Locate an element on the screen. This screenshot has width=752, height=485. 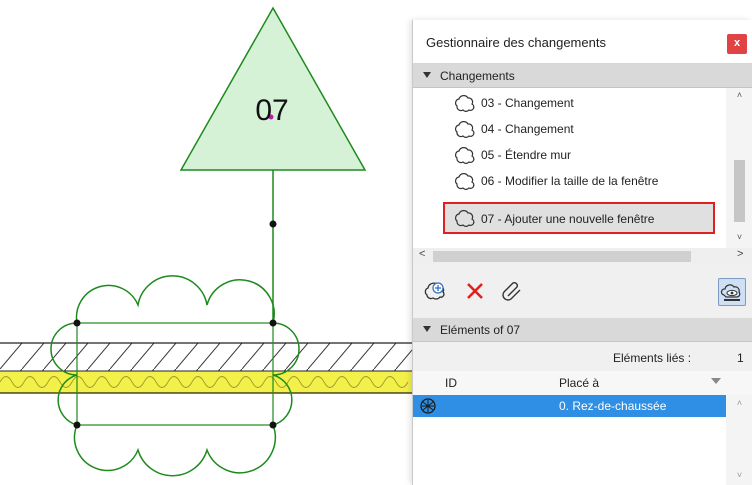
change-item-selected: 07 - Ajouter une nouvelle fenêtre is located at coordinates (579, 218).